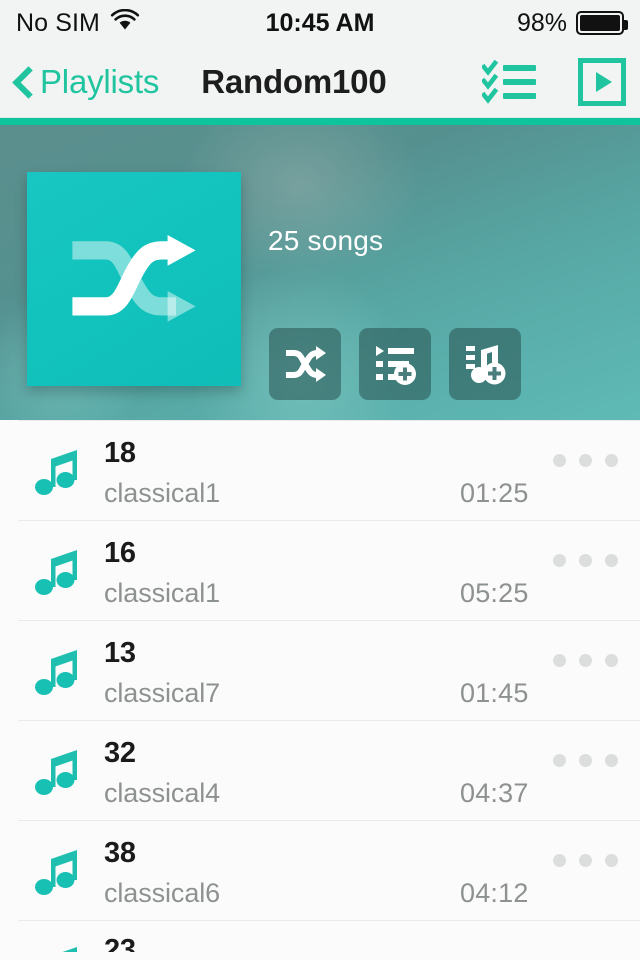  What do you see at coordinates (602, 23) in the screenshot?
I see `battery-full-icon` at bounding box center [602, 23].